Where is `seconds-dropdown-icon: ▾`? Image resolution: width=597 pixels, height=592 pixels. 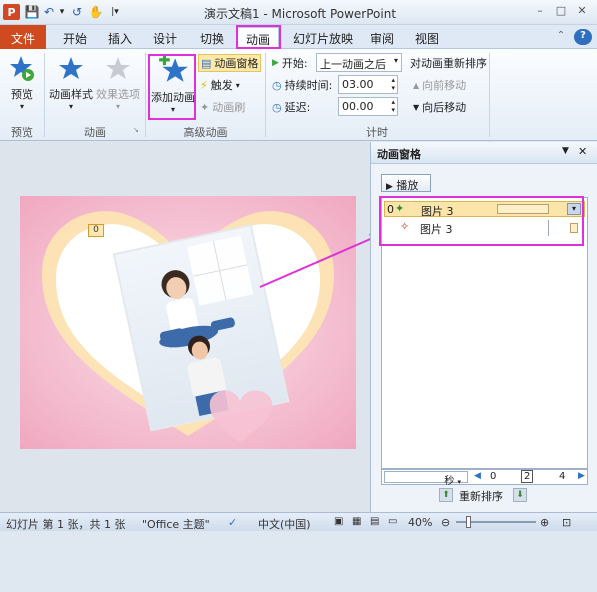 seconds-dropdown-icon: ▾ is located at coordinates (459, 482).